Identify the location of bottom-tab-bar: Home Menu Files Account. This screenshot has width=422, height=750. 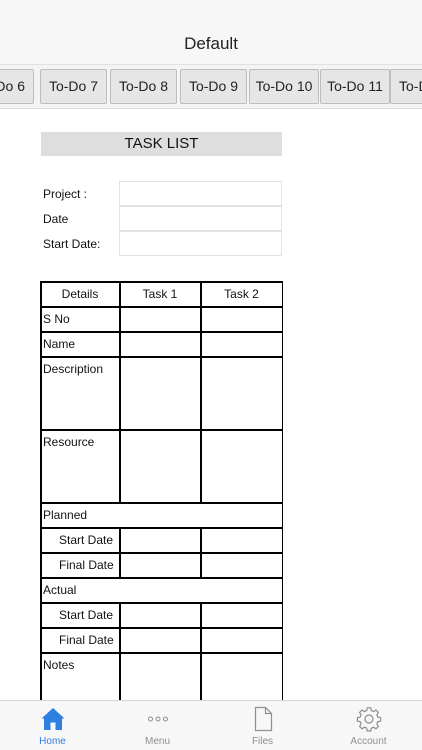
(211, 725).